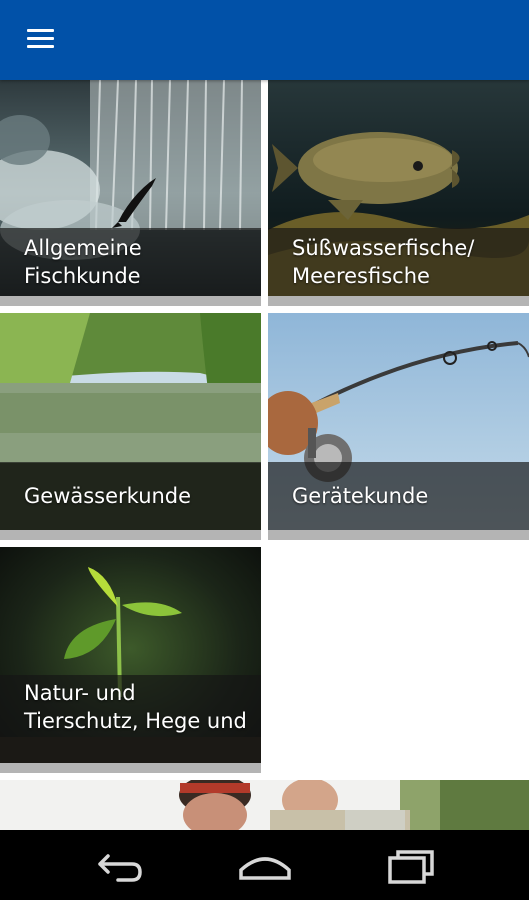 The height and width of the screenshot is (900, 529). I want to click on category-tile-allgemeine-fischkunde: Allgemeine Fischkunde, so click(130, 193).